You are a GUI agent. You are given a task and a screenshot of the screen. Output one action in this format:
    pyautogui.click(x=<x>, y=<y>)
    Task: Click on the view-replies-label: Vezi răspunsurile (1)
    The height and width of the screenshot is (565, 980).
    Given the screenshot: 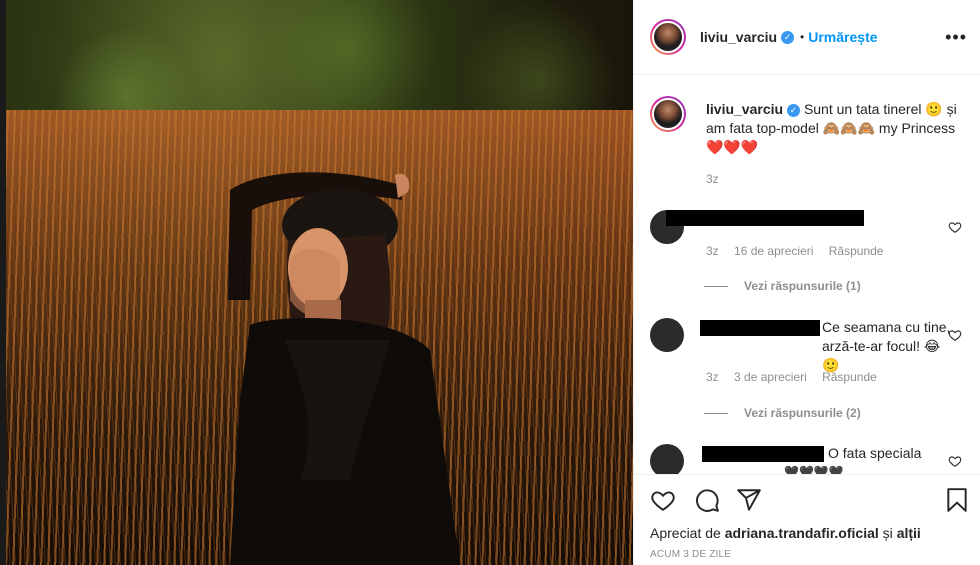 What is the action you would take?
    pyautogui.click(x=802, y=286)
    